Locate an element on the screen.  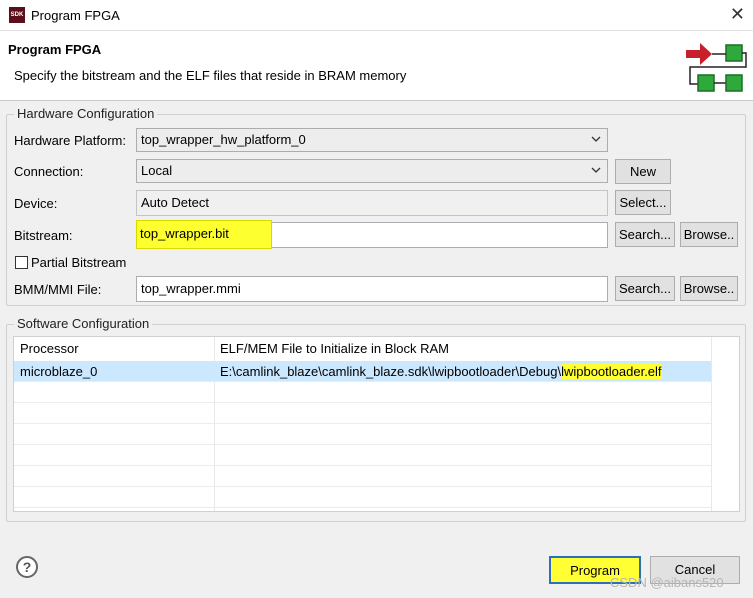
help-icon: ? is located at coordinates (27, 567).